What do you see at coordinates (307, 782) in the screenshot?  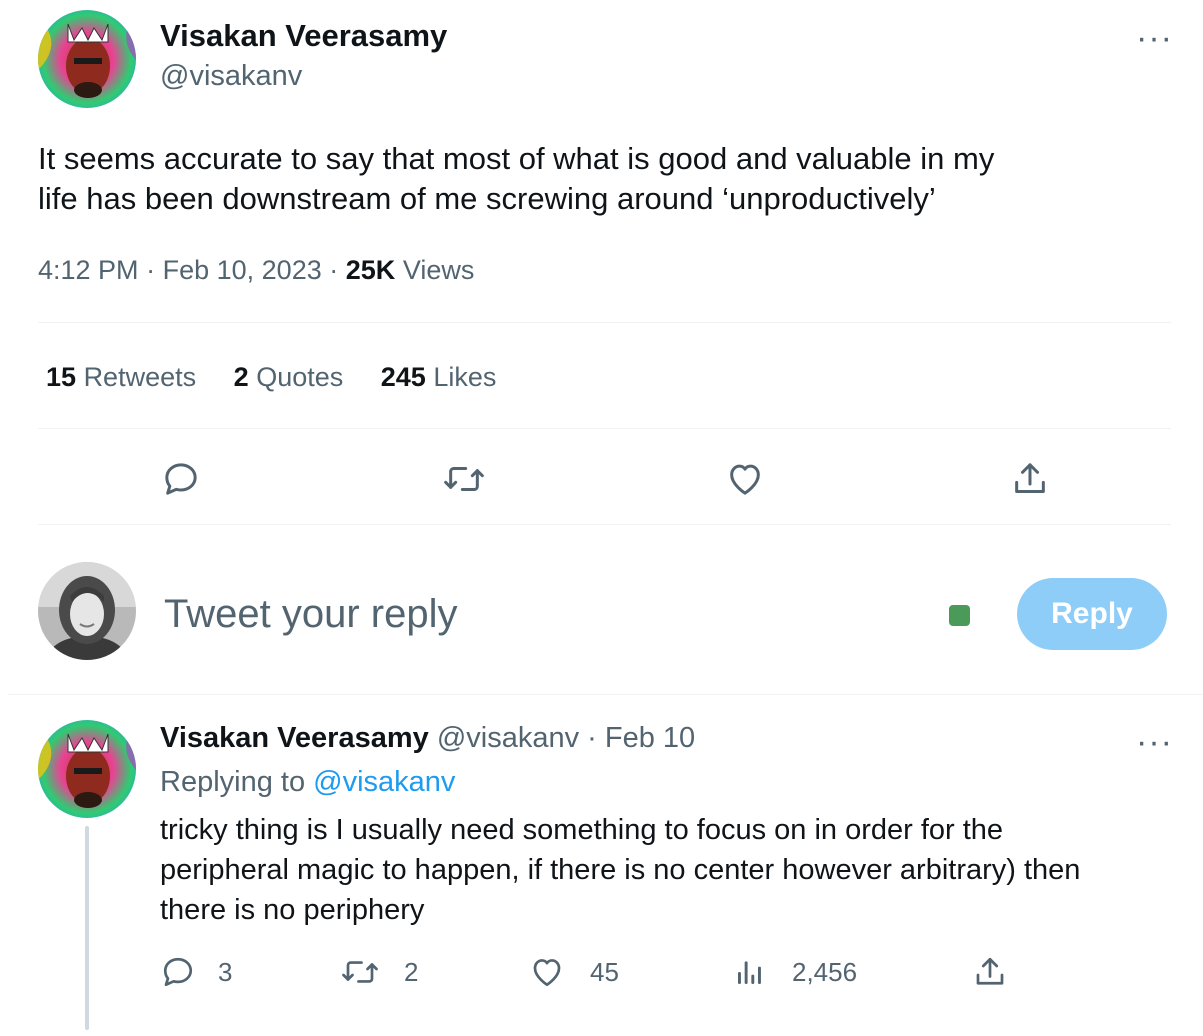 I see `replying-to: Replying to @visakanv` at bounding box center [307, 782].